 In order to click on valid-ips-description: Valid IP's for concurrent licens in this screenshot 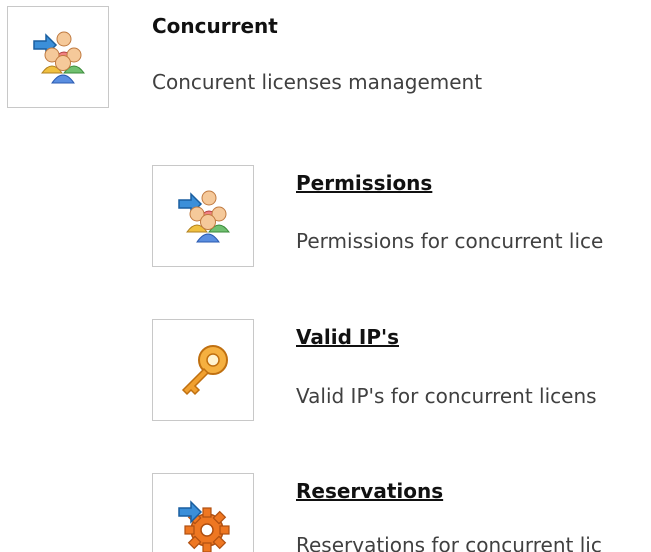, I will do `click(446, 396)`.